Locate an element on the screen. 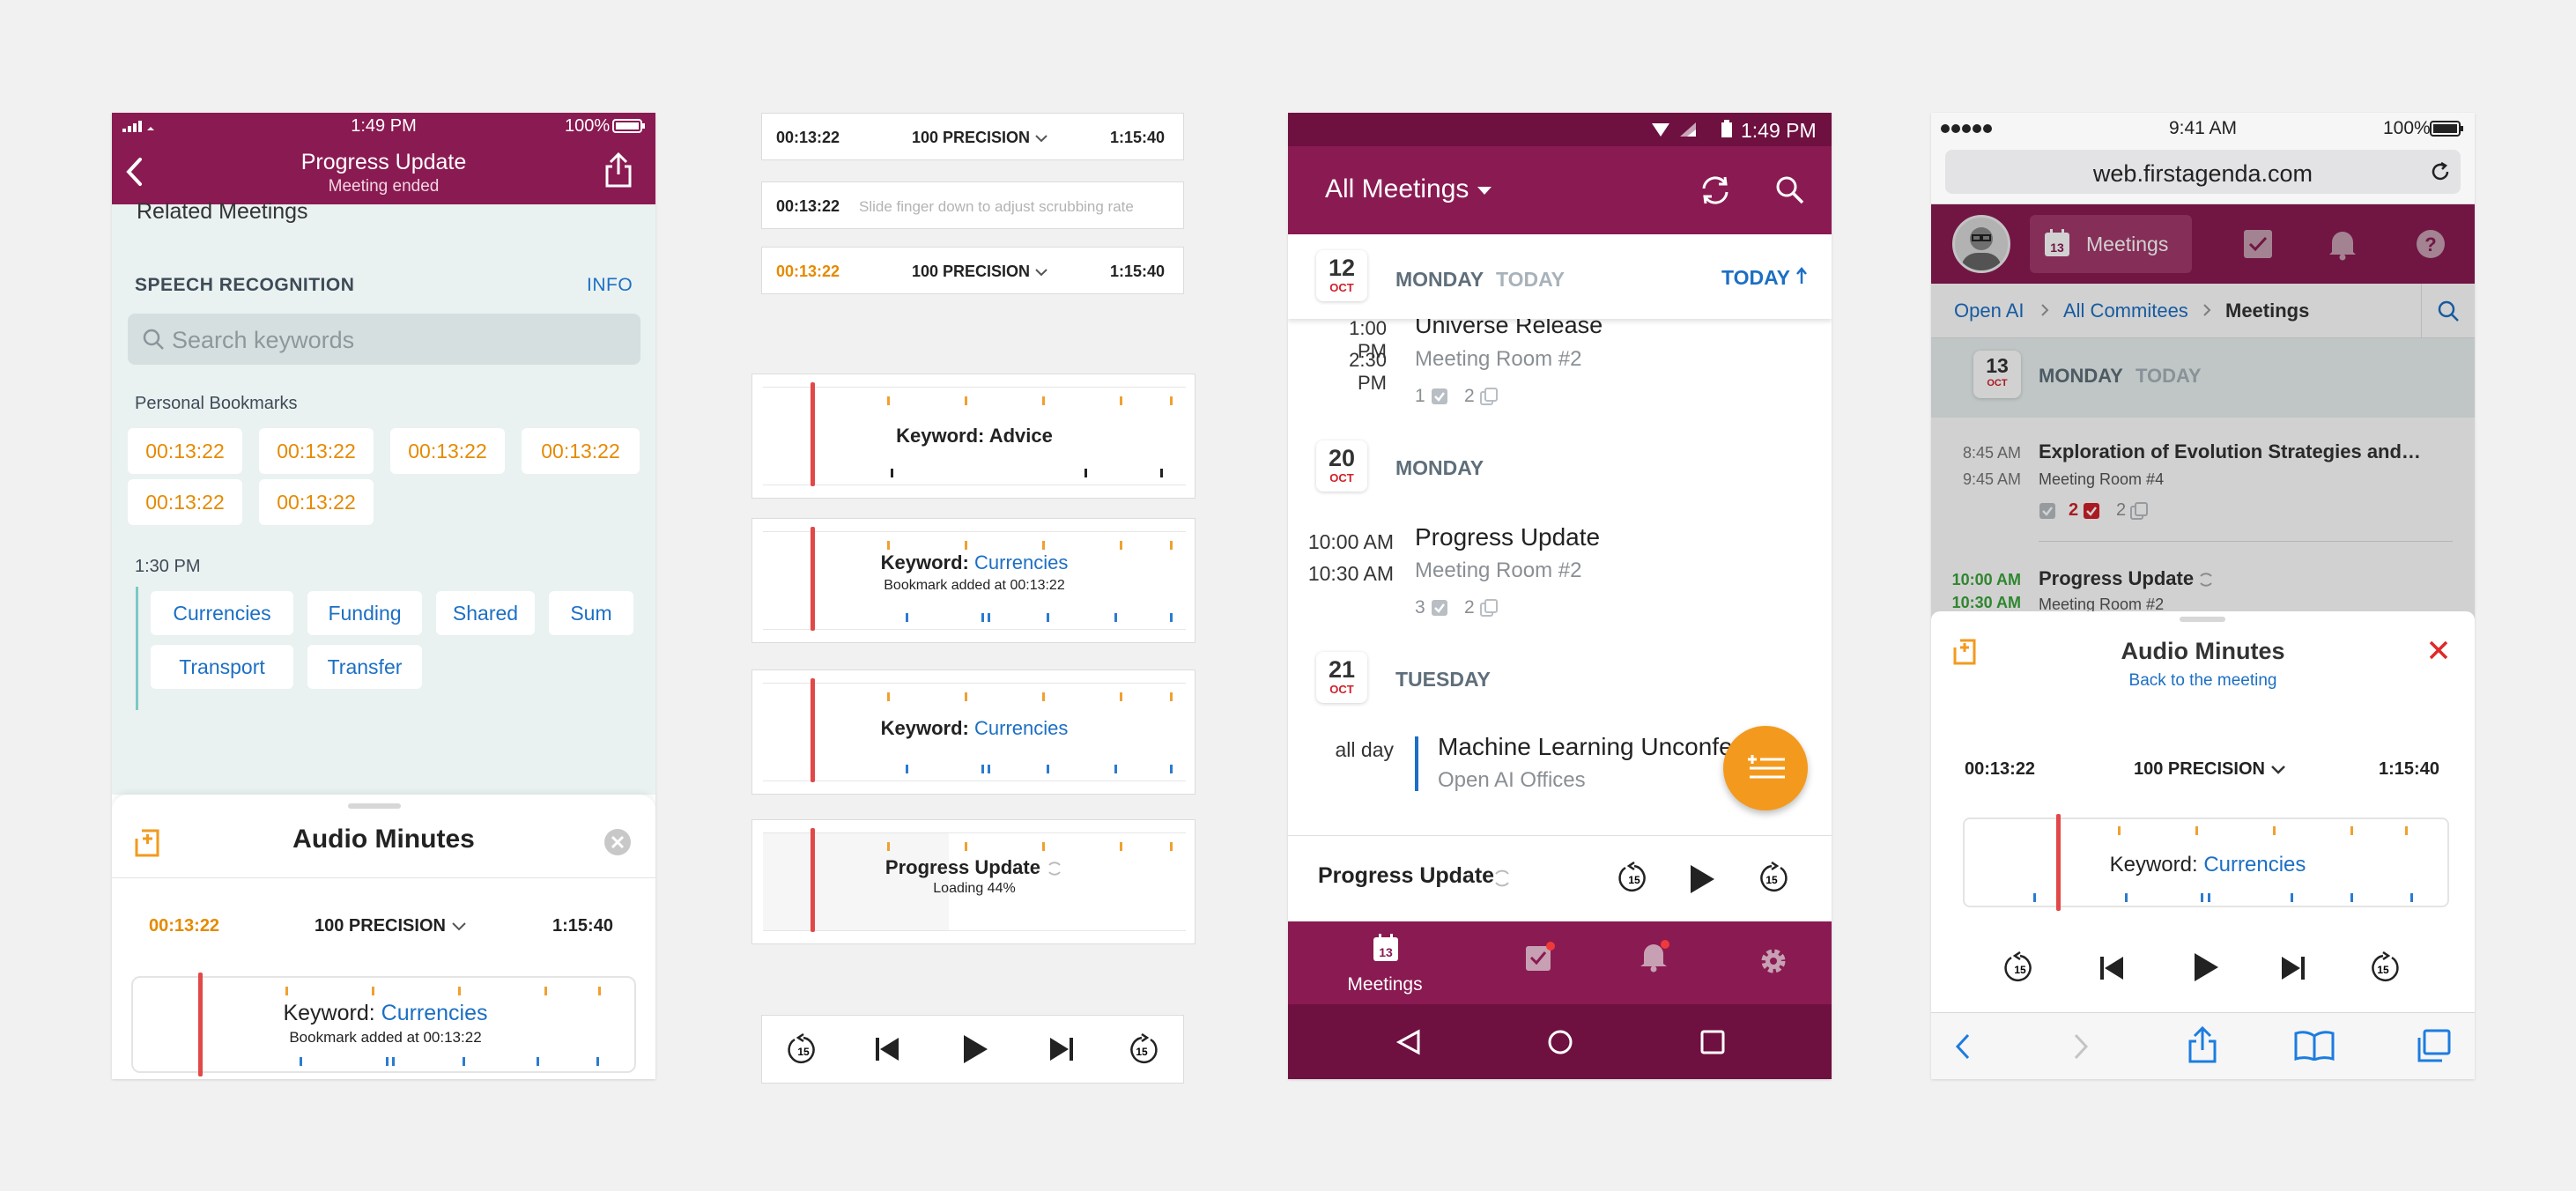 The height and width of the screenshot is (1191, 2576). info-link: INFO is located at coordinates (610, 286).